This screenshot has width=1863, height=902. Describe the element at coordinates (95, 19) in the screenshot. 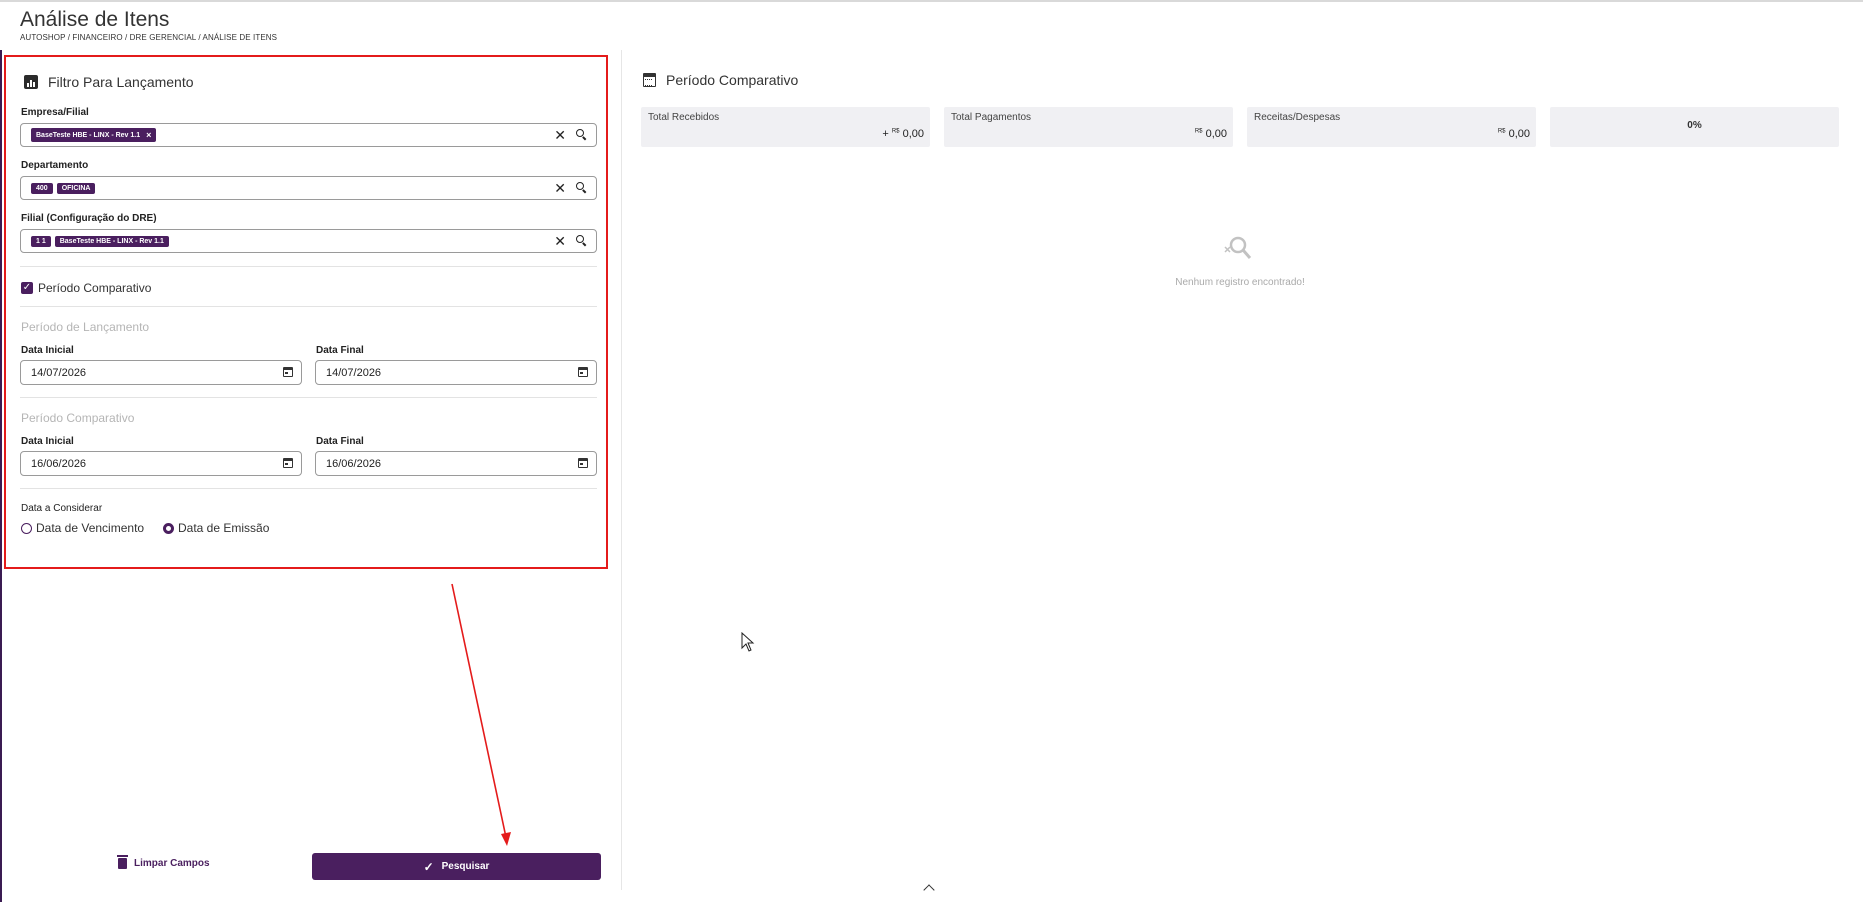

I see `page-title: Análise de Itens` at that location.